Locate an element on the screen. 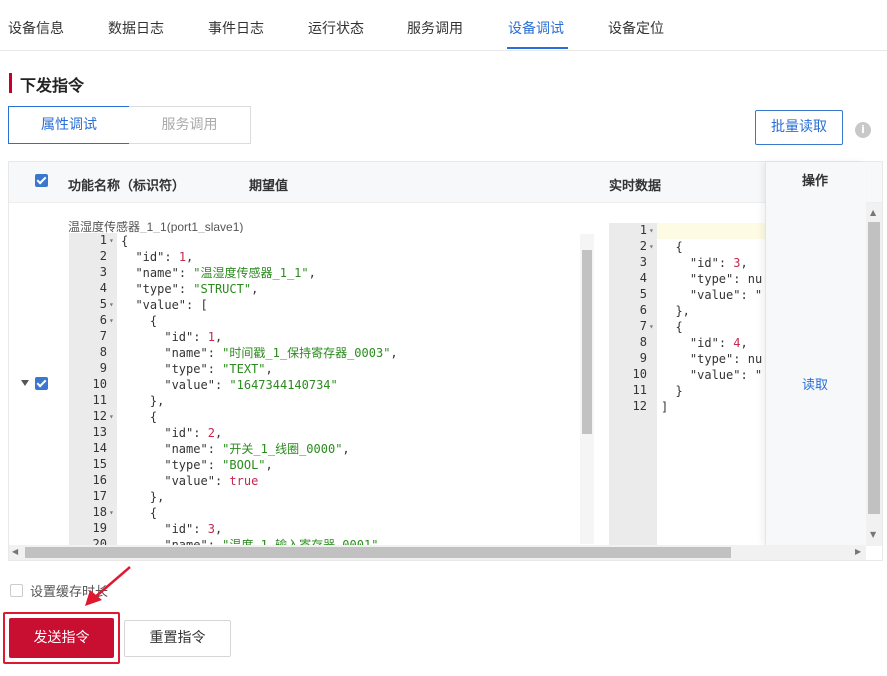 Image resolution: width=887 pixels, height=676 pixels. code-line: "name": "温湿度传感器_1_1", is located at coordinates (225, 273).